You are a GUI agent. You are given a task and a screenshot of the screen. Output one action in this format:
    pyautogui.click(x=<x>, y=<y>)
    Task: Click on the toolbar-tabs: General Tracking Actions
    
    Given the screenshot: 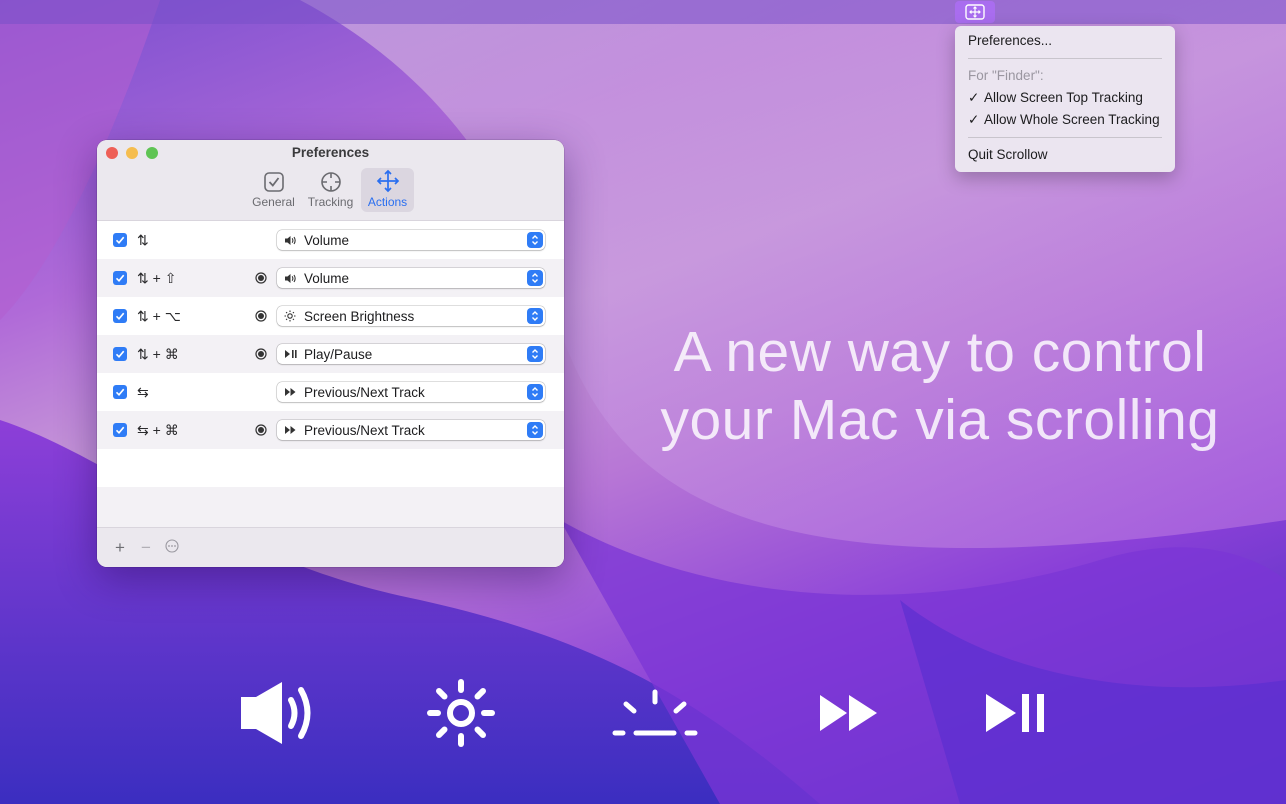 What is the action you would take?
    pyautogui.click(x=330, y=190)
    